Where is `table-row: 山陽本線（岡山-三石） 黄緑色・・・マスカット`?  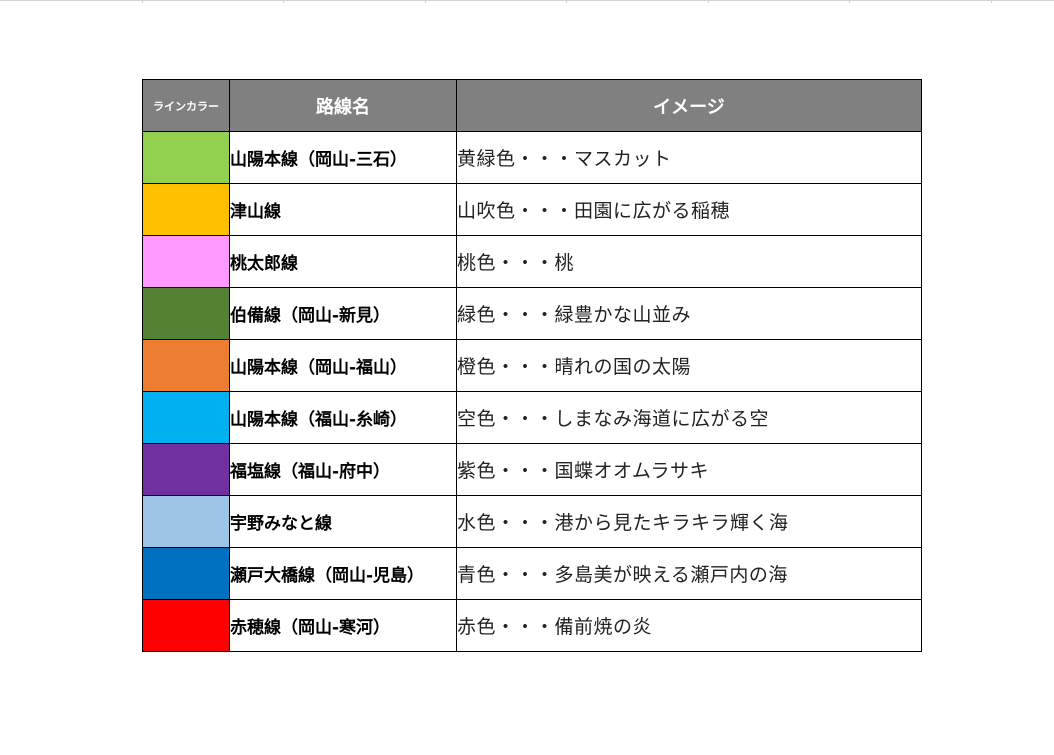 table-row: 山陽本線（岡山-三石） 黄緑色・・・マスカット is located at coordinates (532, 157).